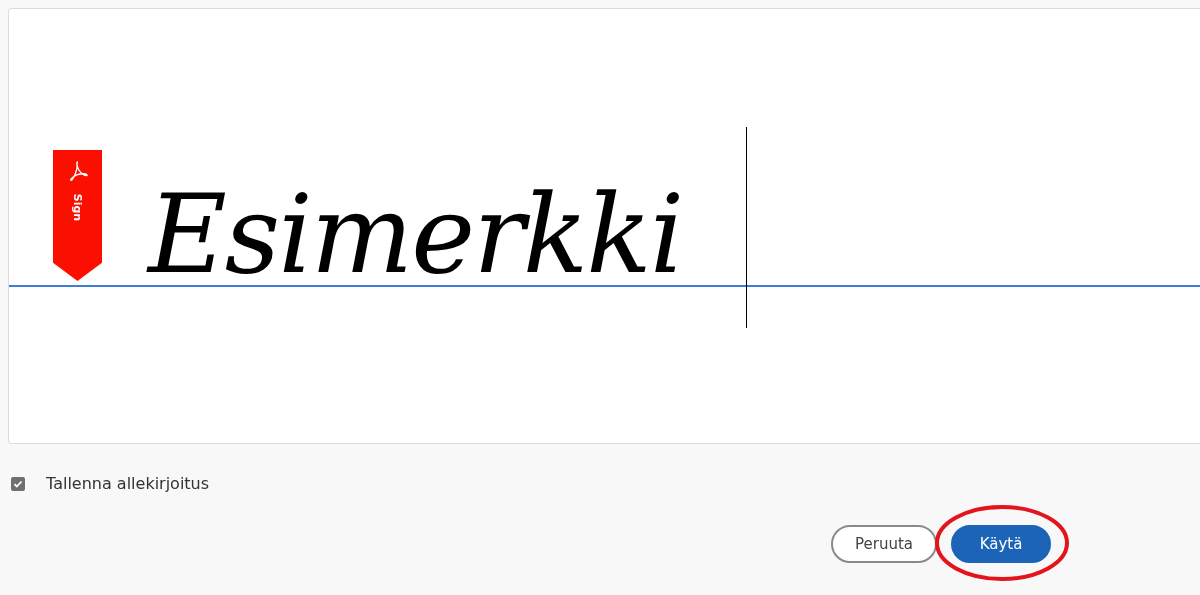 The width and height of the screenshot is (1200, 595). What do you see at coordinates (77, 207) in the screenshot?
I see `sign-label: Sign` at bounding box center [77, 207].